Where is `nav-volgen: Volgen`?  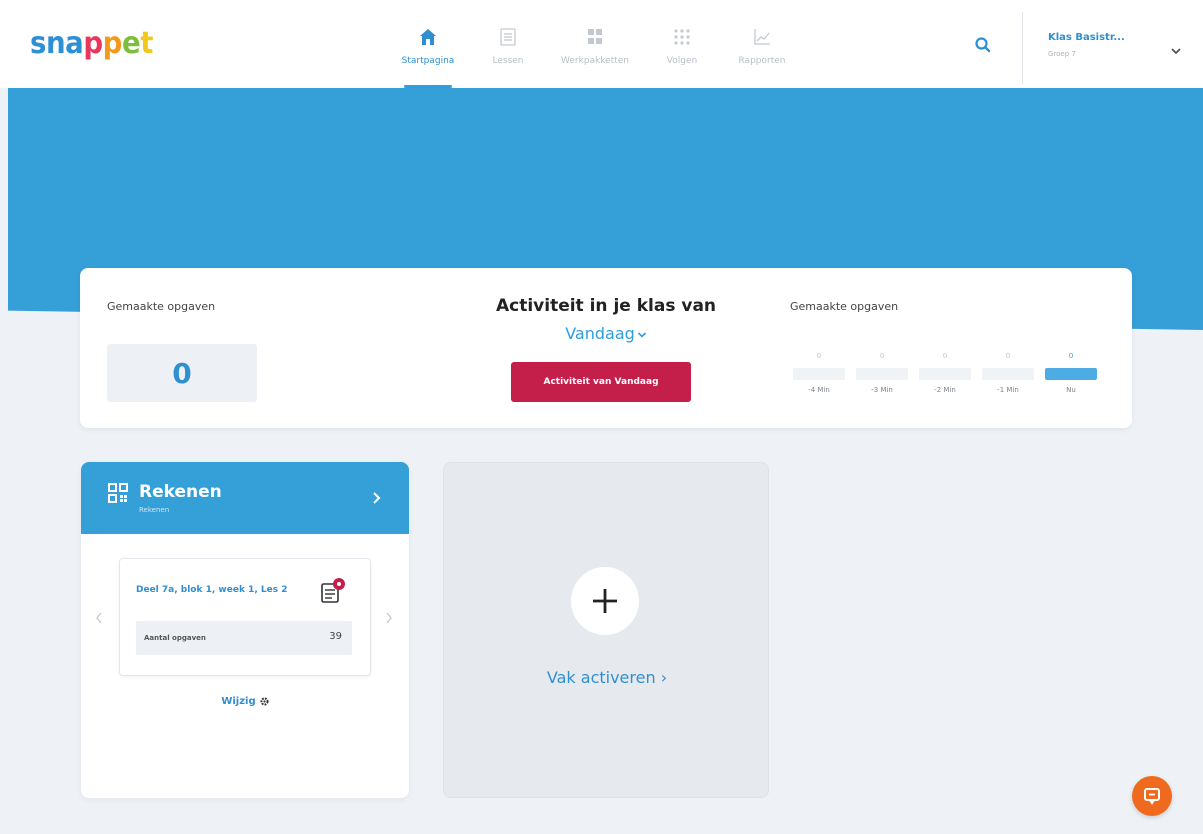 nav-volgen: Volgen is located at coordinates (682, 44).